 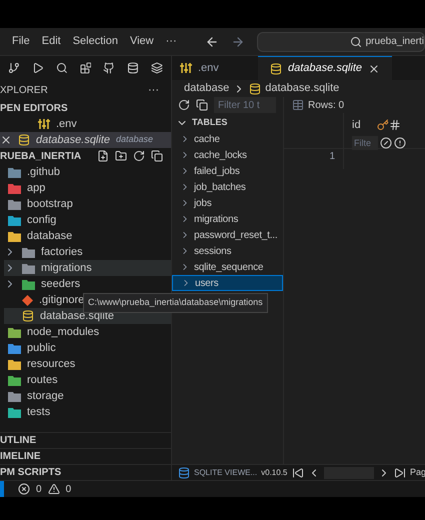 What do you see at coordinates (51, 364) in the screenshot?
I see `file-name: resources` at bounding box center [51, 364].